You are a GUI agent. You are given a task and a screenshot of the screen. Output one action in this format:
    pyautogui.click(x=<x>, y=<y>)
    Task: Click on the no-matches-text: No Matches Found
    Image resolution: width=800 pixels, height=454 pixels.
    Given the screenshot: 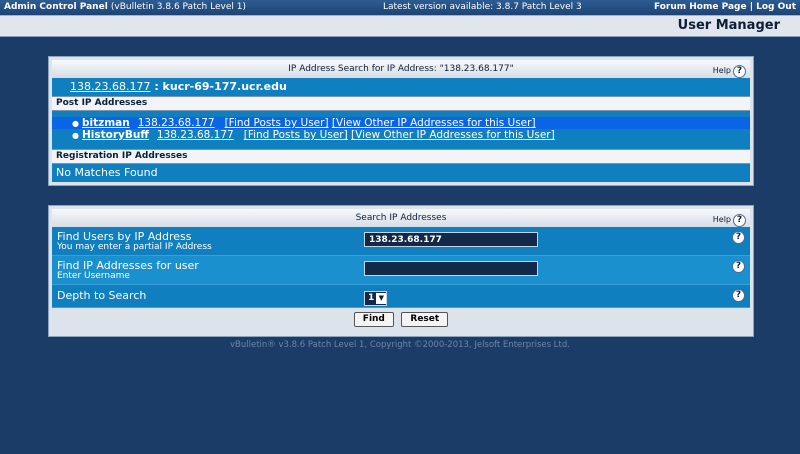 What is the action you would take?
    pyautogui.click(x=107, y=172)
    